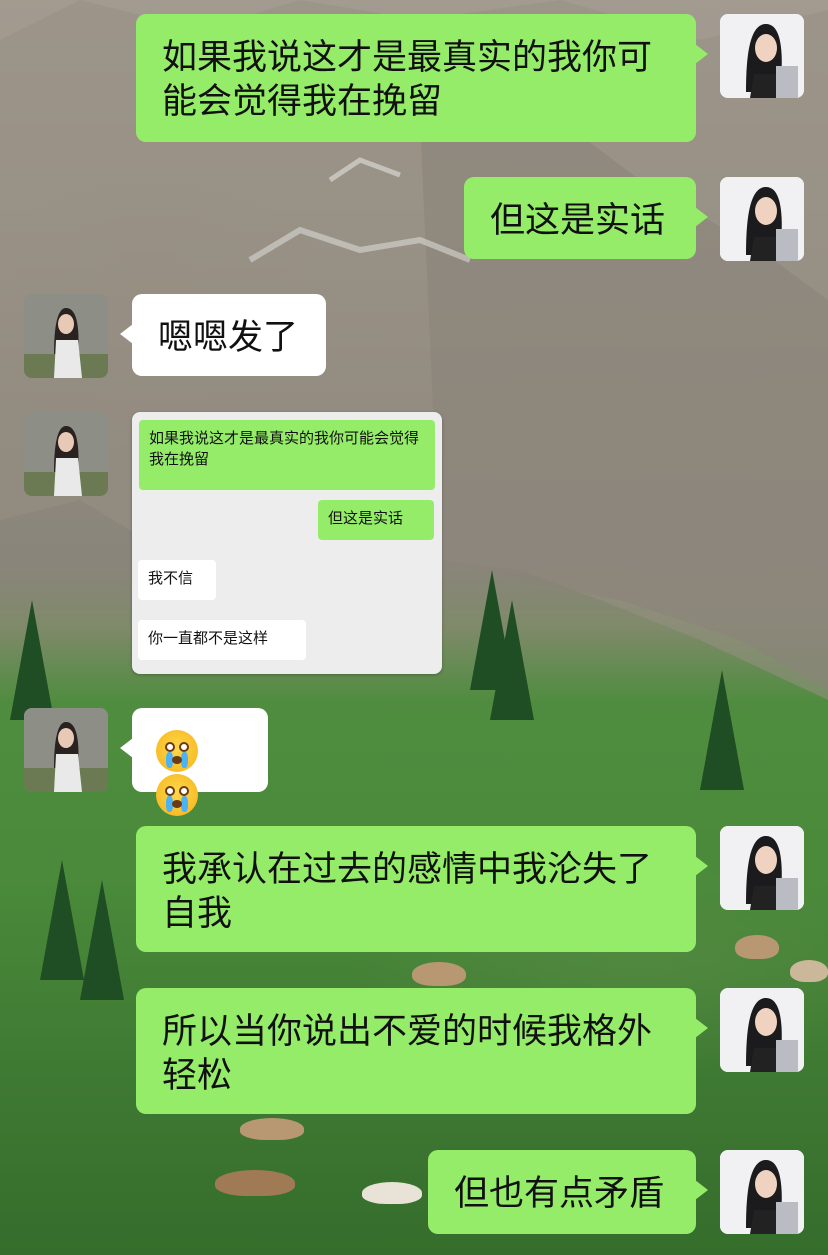  I want to click on message-bubble-sent: 但也有点矛盾, so click(568, 1192).